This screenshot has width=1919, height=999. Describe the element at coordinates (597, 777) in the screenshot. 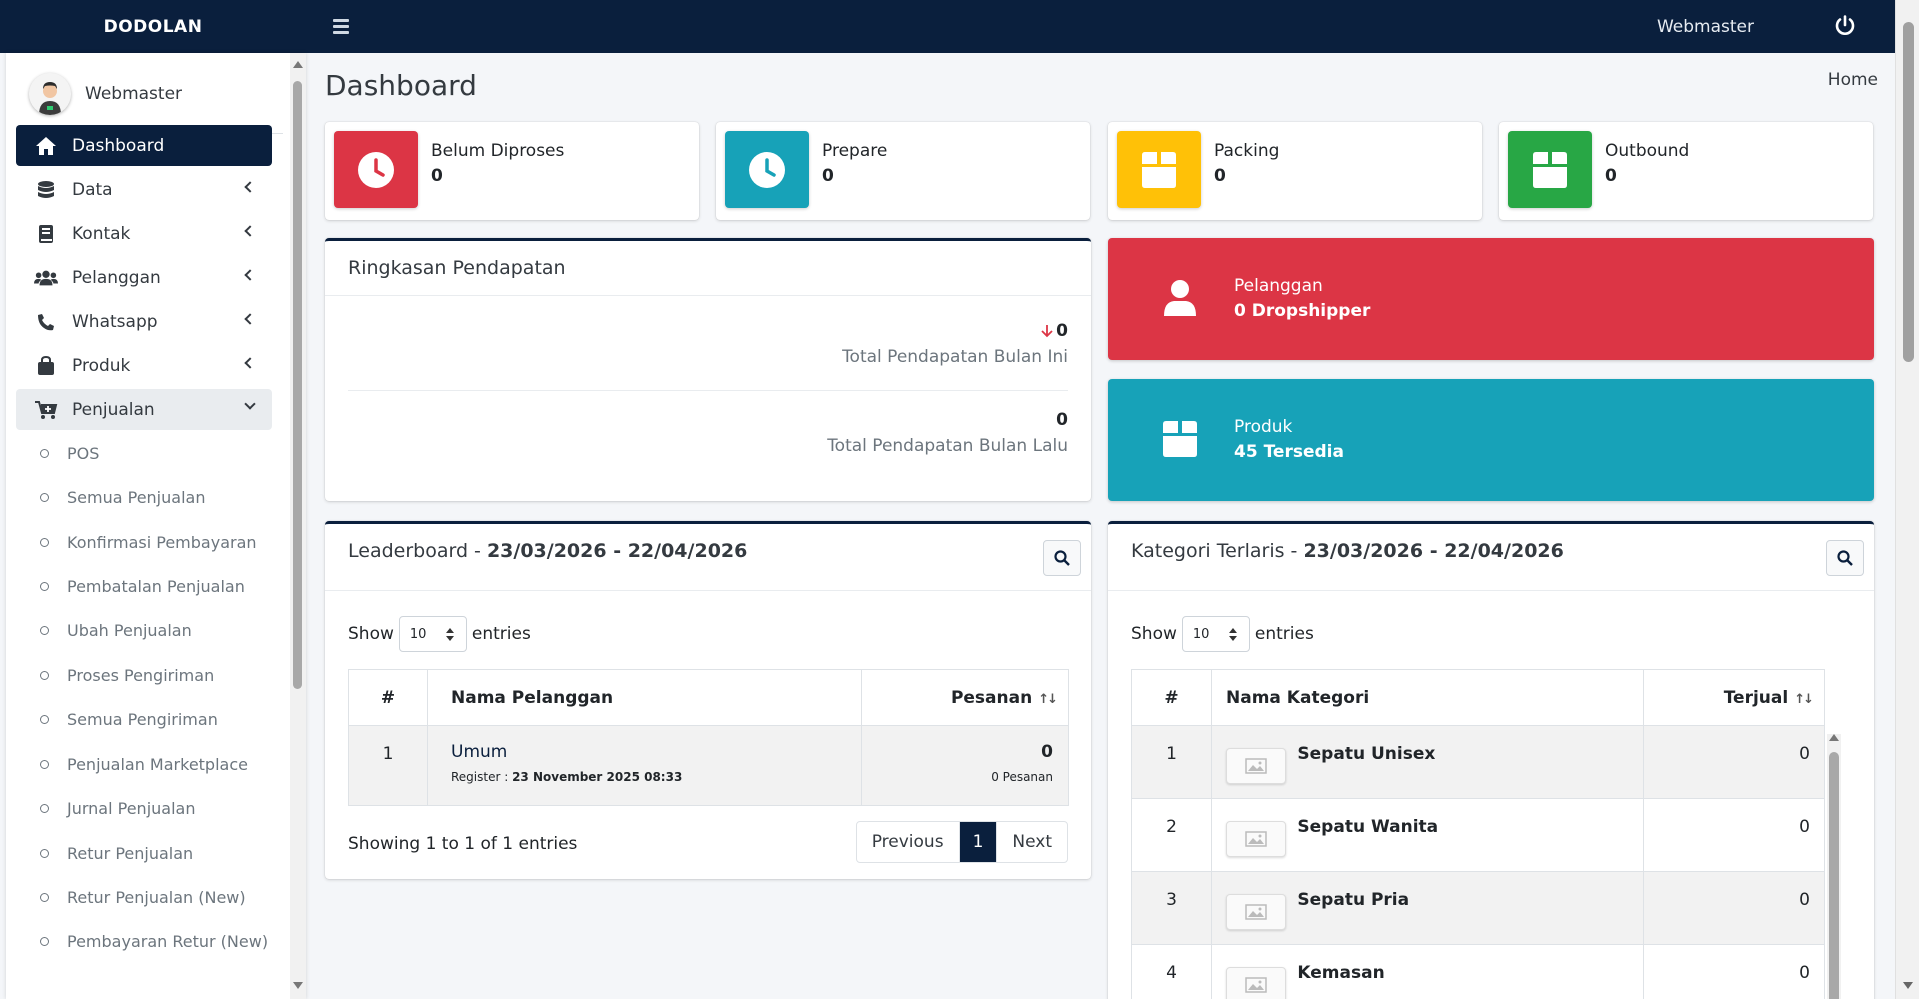

I see `register-date: 23 November 2025 08:33` at that location.